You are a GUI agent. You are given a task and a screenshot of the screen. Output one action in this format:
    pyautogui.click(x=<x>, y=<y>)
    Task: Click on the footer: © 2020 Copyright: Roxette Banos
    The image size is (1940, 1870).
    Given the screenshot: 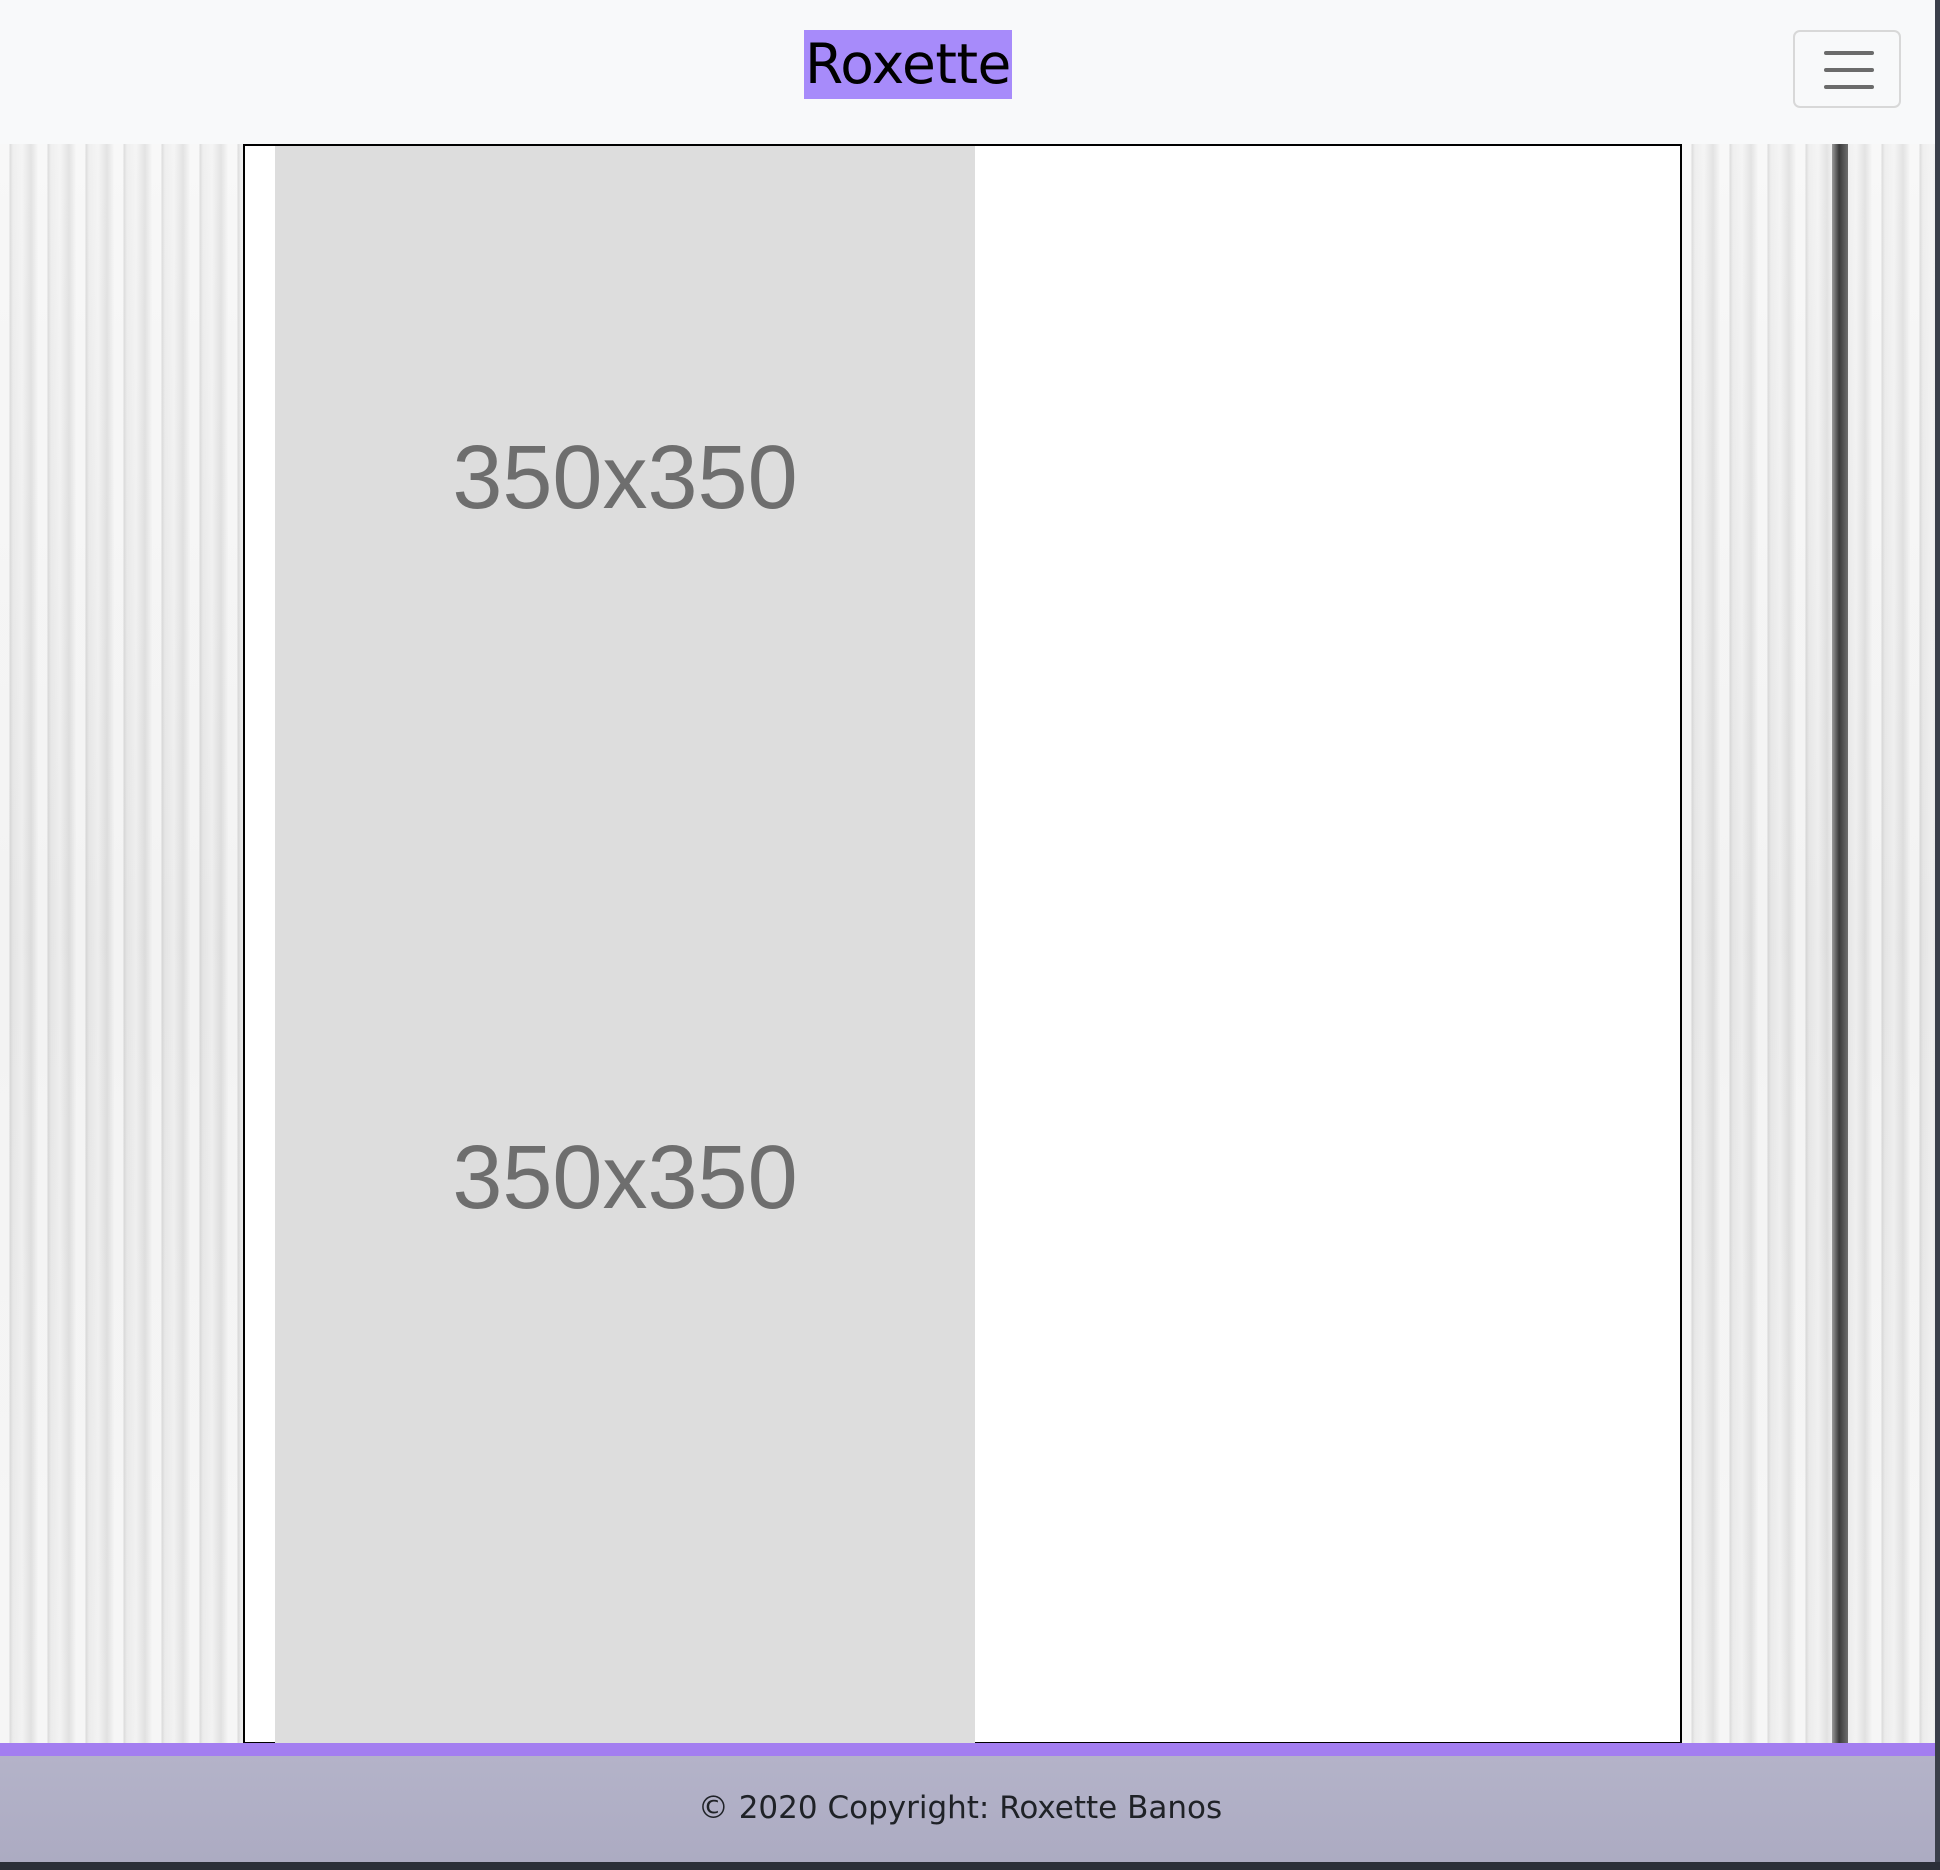 What is the action you would take?
    pyautogui.click(x=967, y=1809)
    